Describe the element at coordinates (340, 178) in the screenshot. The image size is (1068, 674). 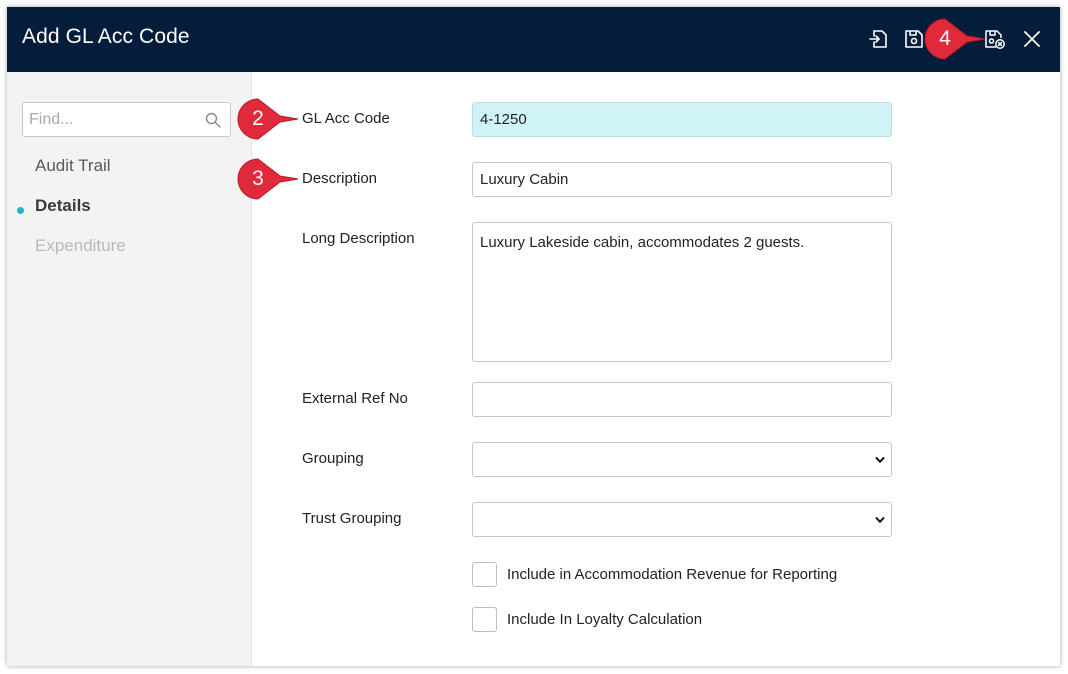
I see `description-label: Description` at that location.